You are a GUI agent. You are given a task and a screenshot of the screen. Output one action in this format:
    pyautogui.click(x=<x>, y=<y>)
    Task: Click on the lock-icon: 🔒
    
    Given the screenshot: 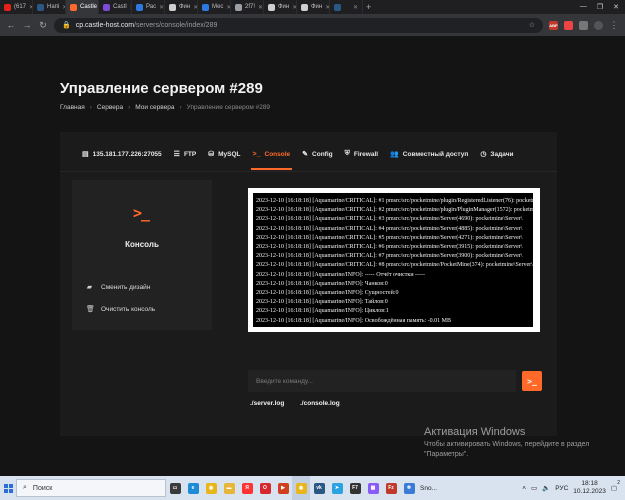 What is the action you would take?
    pyautogui.click(x=66, y=25)
    